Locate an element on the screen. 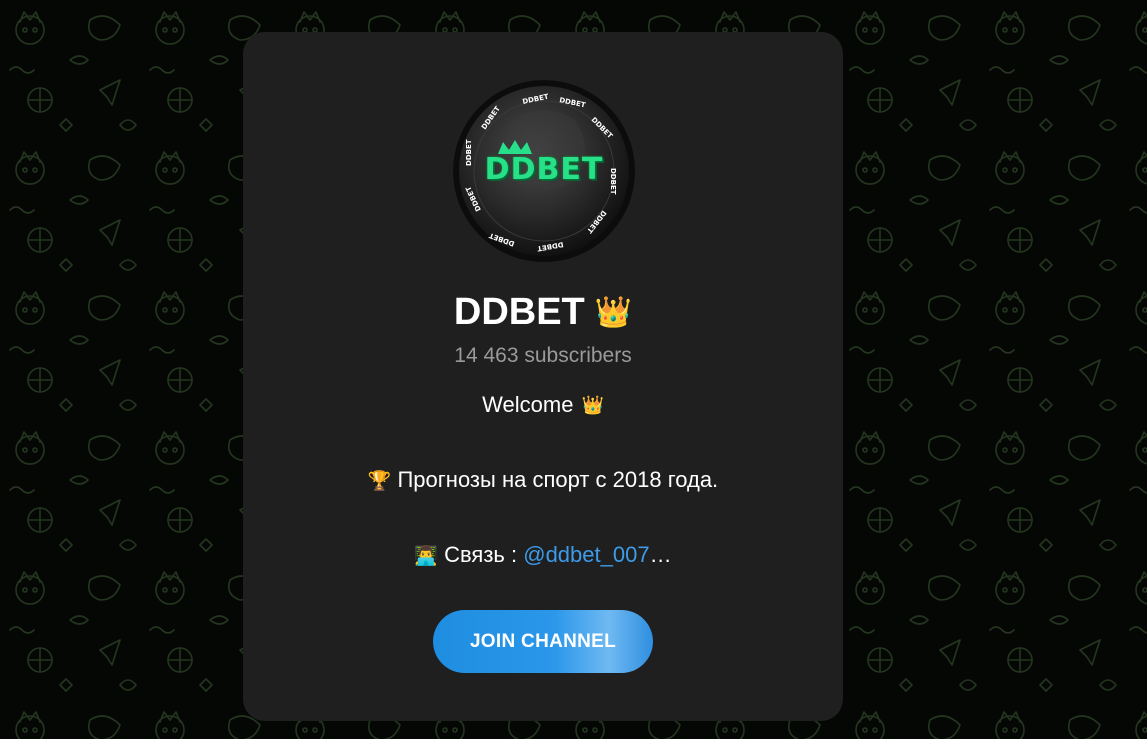 The width and height of the screenshot is (1147, 739). join-channel-button: JOIN CHANNEL is located at coordinates (543, 641).